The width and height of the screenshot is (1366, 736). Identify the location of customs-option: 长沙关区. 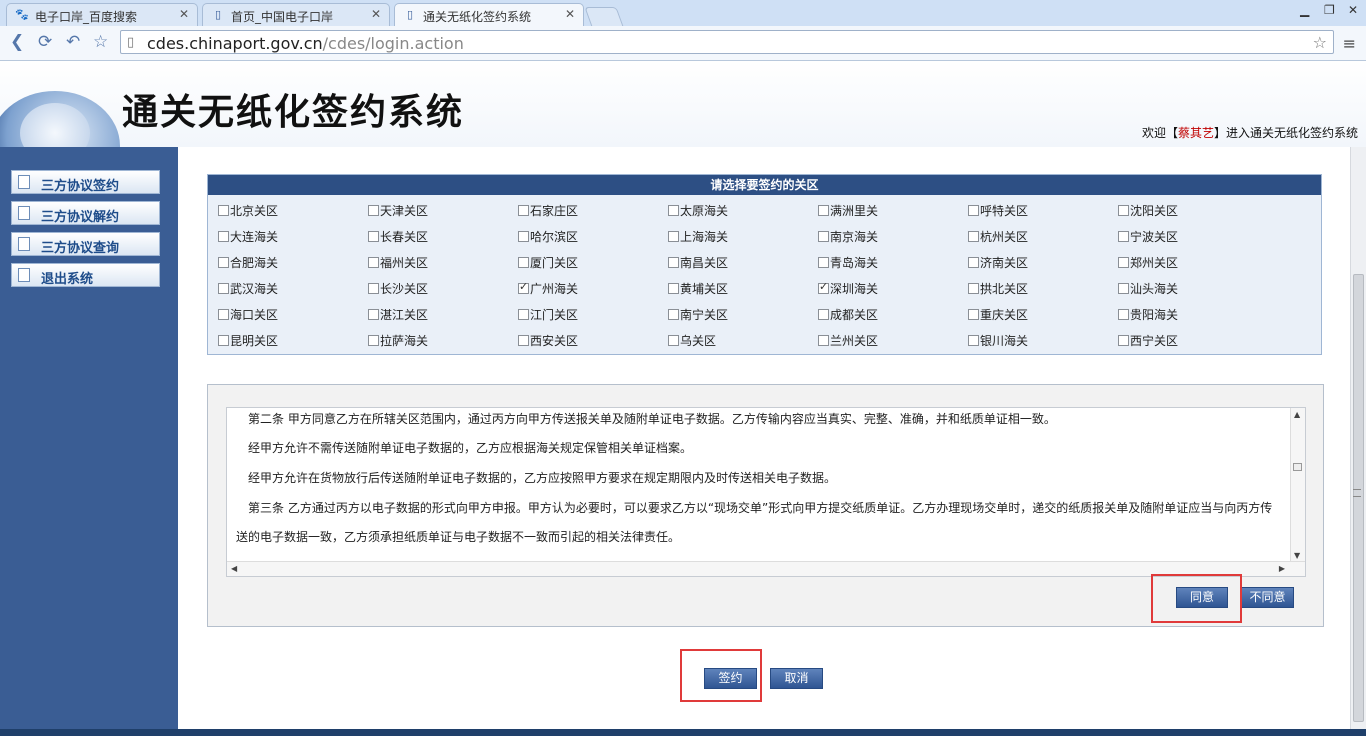
(398, 289).